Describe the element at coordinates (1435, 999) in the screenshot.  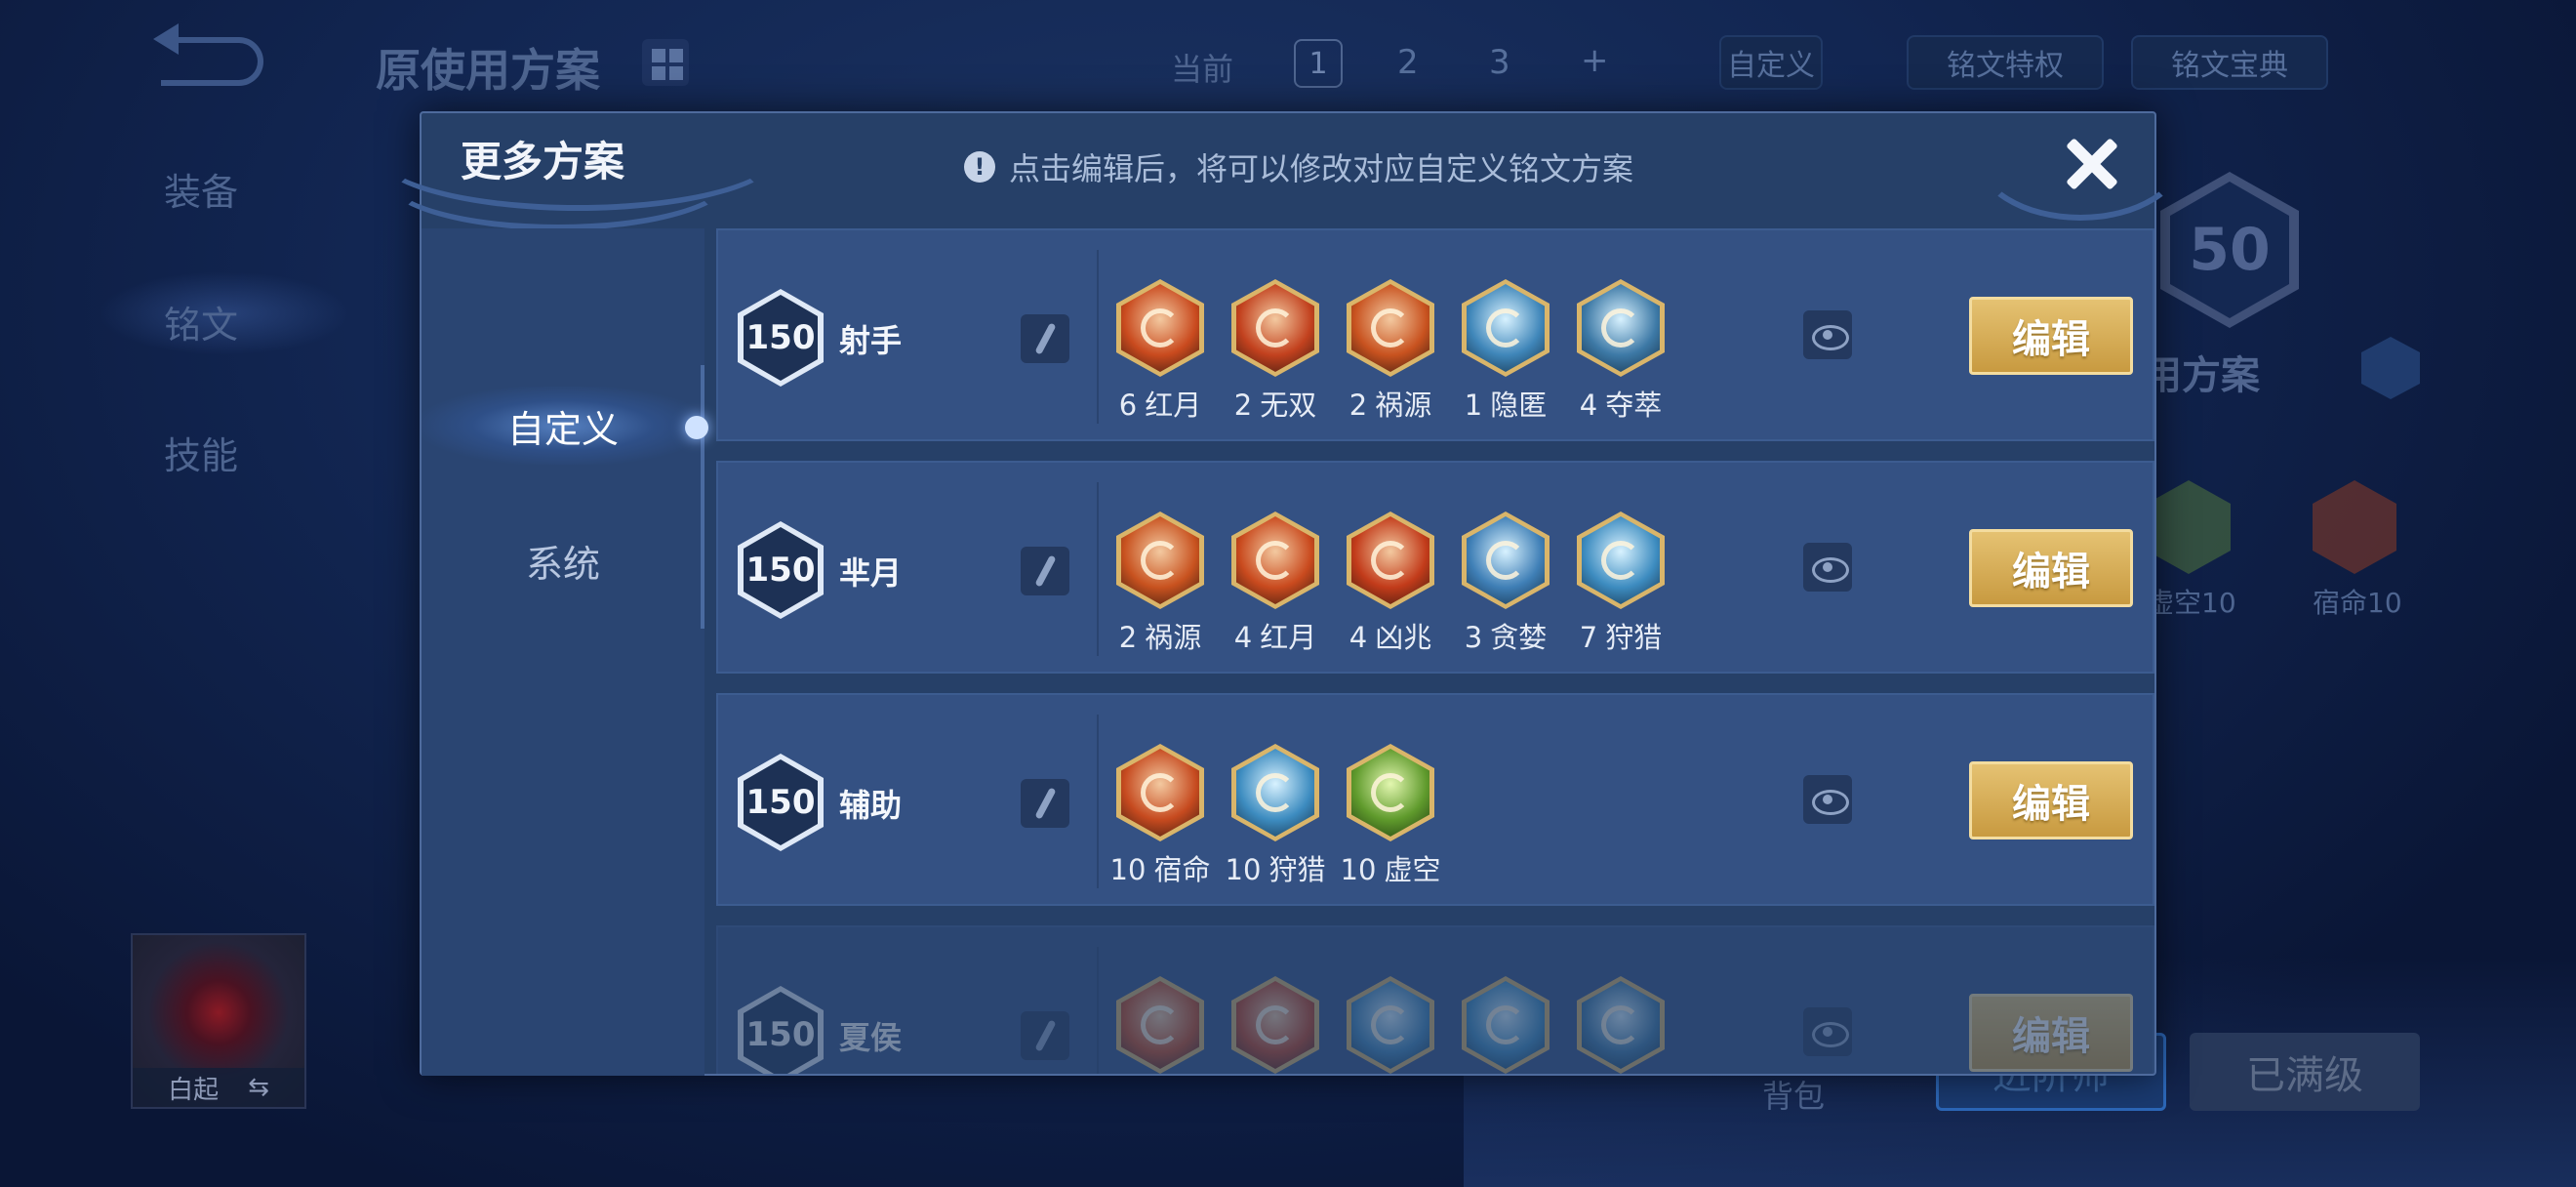
I see `plan-row: 150 夏侯 编辑` at that location.